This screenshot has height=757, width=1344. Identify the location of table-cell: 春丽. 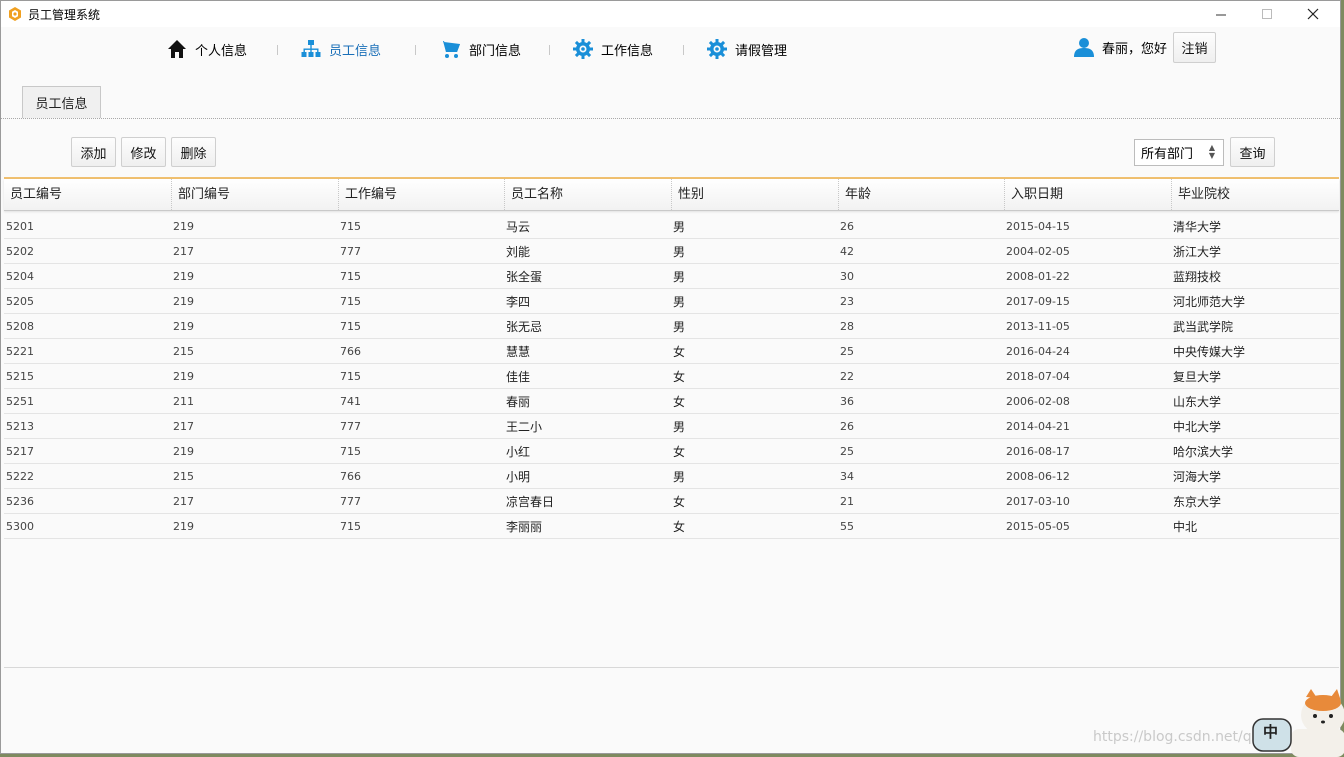
(518, 402).